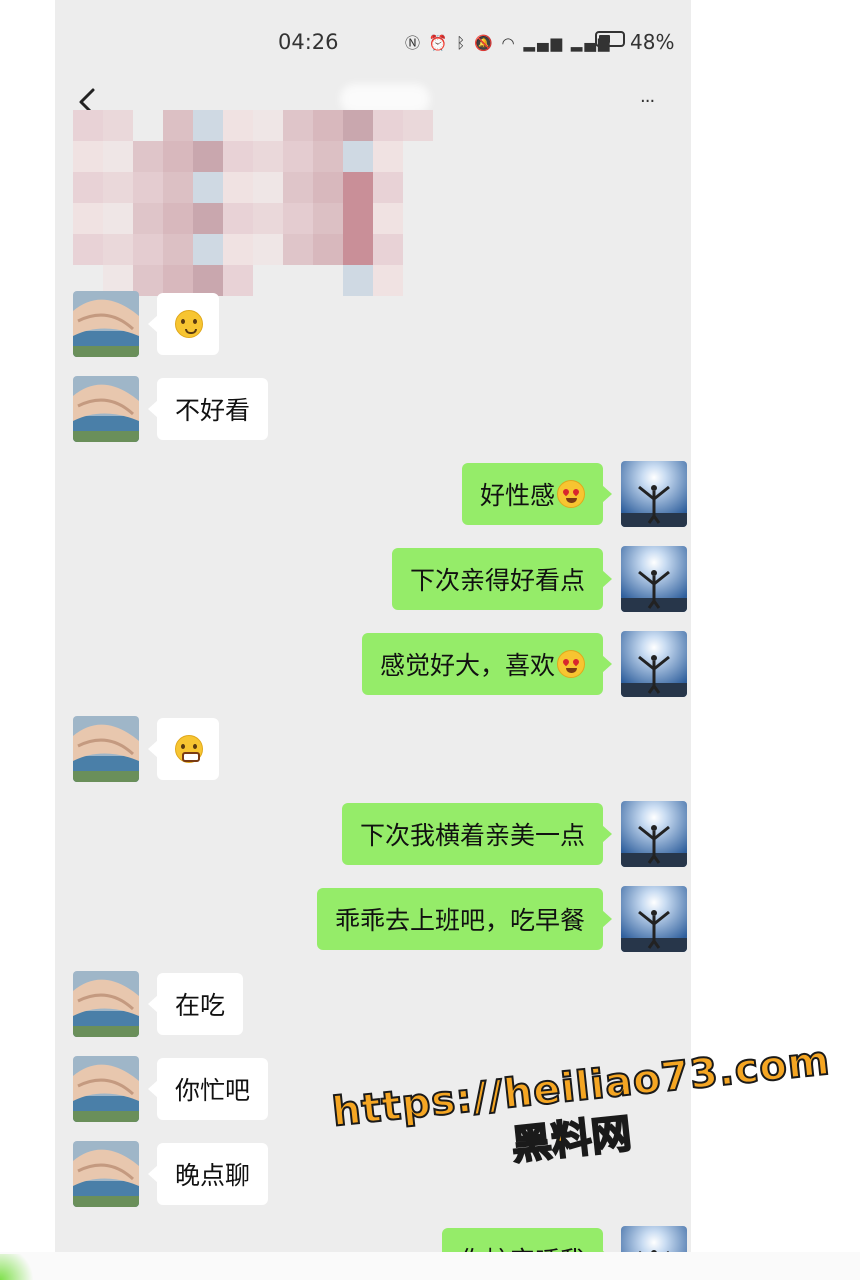 The image size is (860, 1280). I want to click on outgoing-message: 下次亲得好看点, so click(502, 579).